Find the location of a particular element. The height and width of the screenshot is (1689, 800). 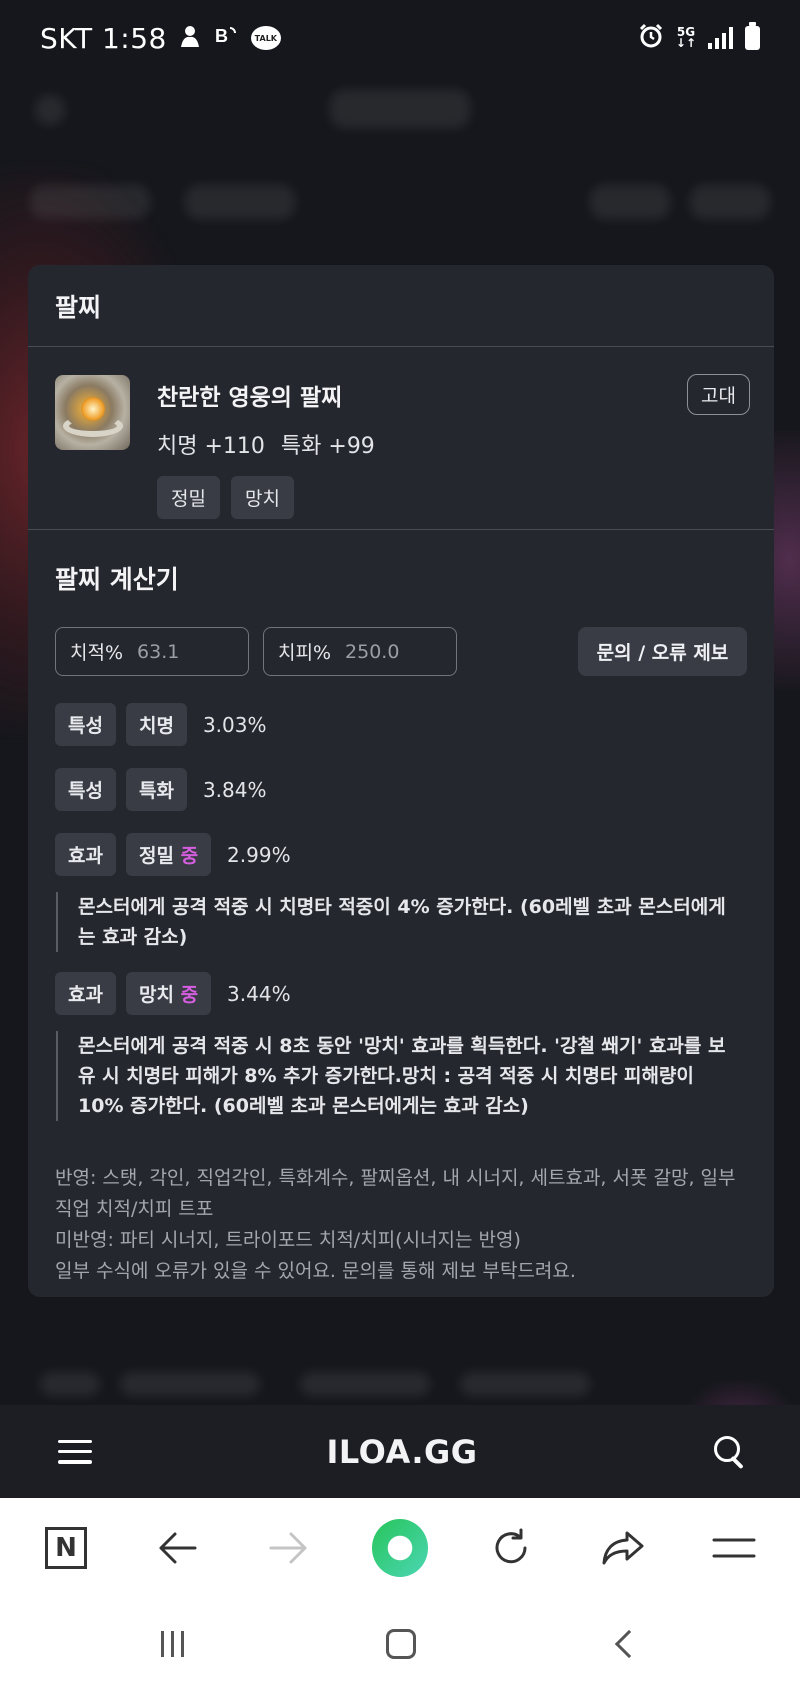

result-name: 정밀 is located at coordinates (156, 856).